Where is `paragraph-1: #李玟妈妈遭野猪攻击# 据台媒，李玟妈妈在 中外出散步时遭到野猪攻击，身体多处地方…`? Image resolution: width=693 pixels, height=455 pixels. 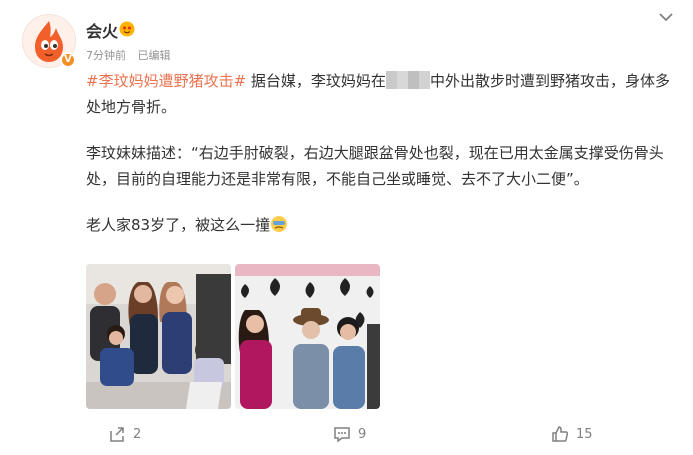
paragraph-1: #李玟妈妈遭野猪攻击# 据台媒，李玟妈妈在 中外出散步时遭到野猪攻击，身体多处地方… is located at coordinates (381, 94).